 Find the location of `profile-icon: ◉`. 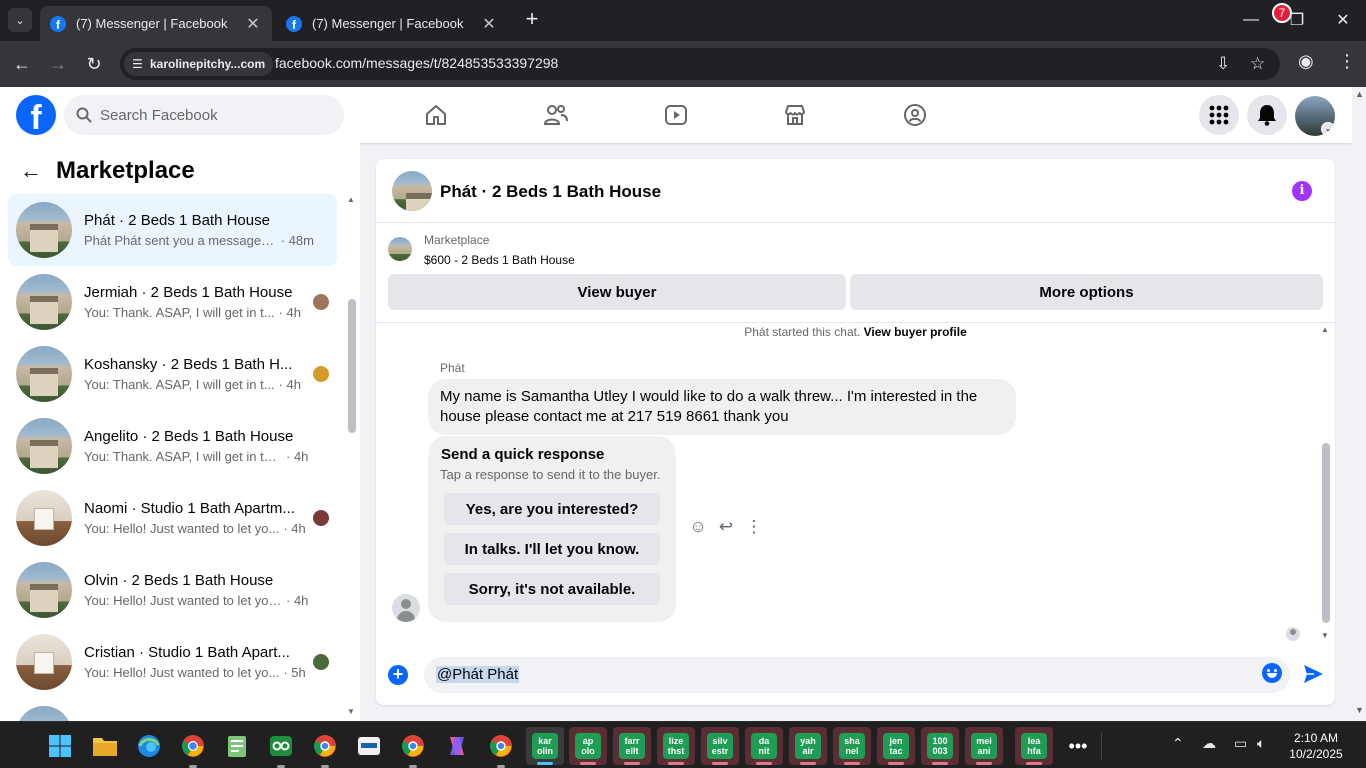

profile-icon: ◉ is located at coordinates (1306, 61).